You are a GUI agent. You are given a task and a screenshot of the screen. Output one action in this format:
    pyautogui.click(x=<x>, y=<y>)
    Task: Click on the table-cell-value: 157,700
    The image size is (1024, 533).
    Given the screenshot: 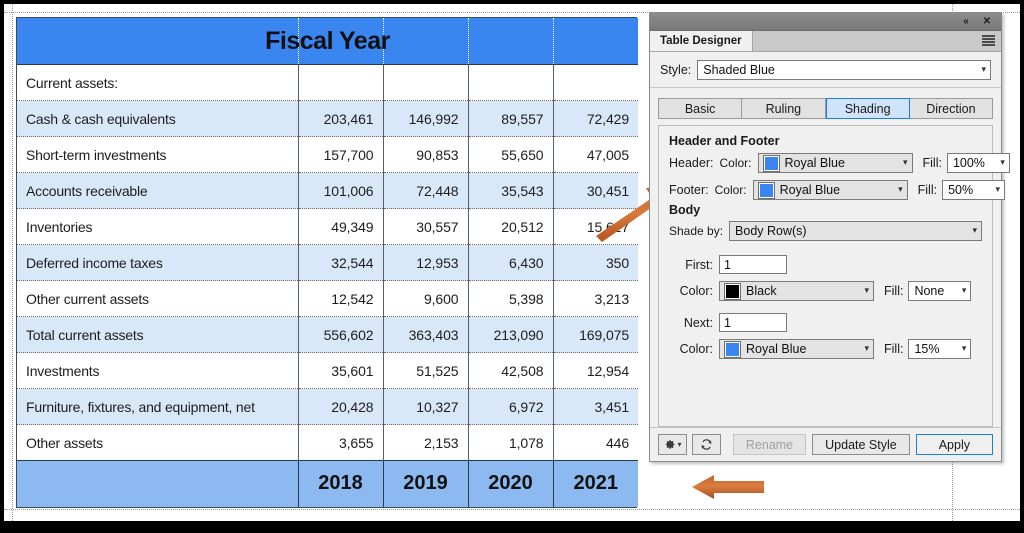 What is the action you would take?
    pyautogui.click(x=340, y=154)
    